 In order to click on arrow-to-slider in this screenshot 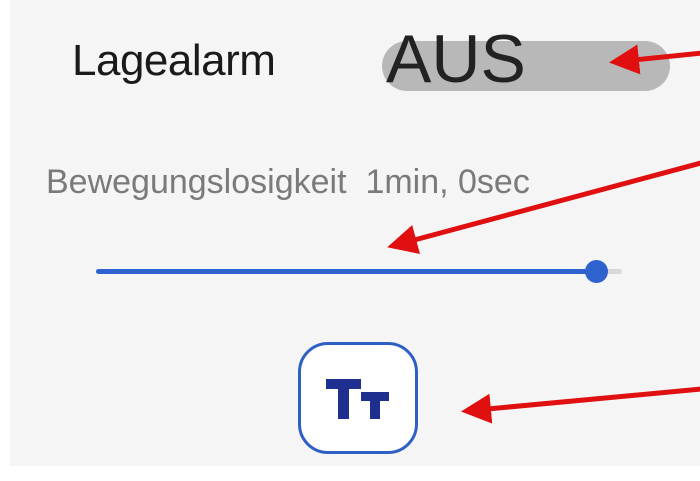, I will do `click(543, 207)`.